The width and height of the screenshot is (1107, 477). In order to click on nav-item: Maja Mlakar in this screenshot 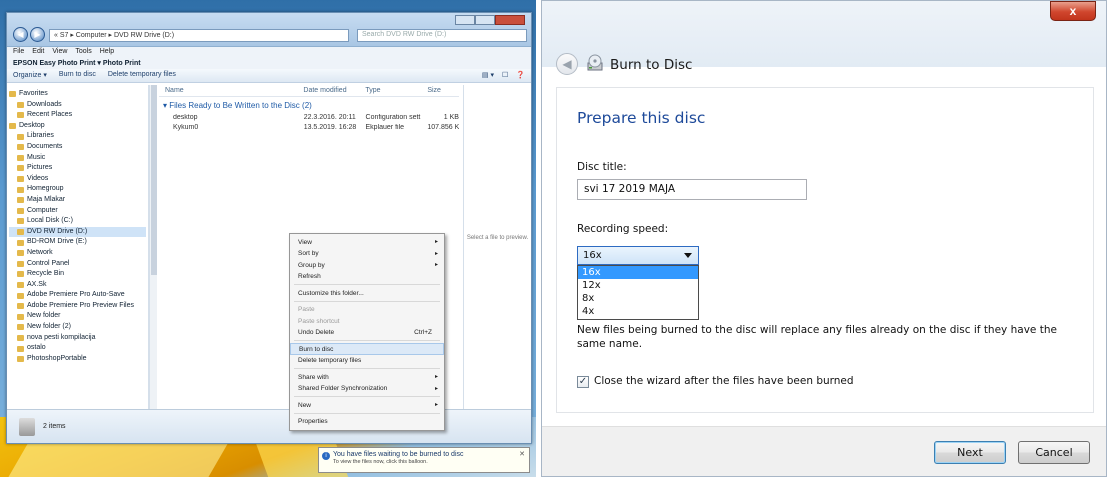, I will do `click(77, 200)`.